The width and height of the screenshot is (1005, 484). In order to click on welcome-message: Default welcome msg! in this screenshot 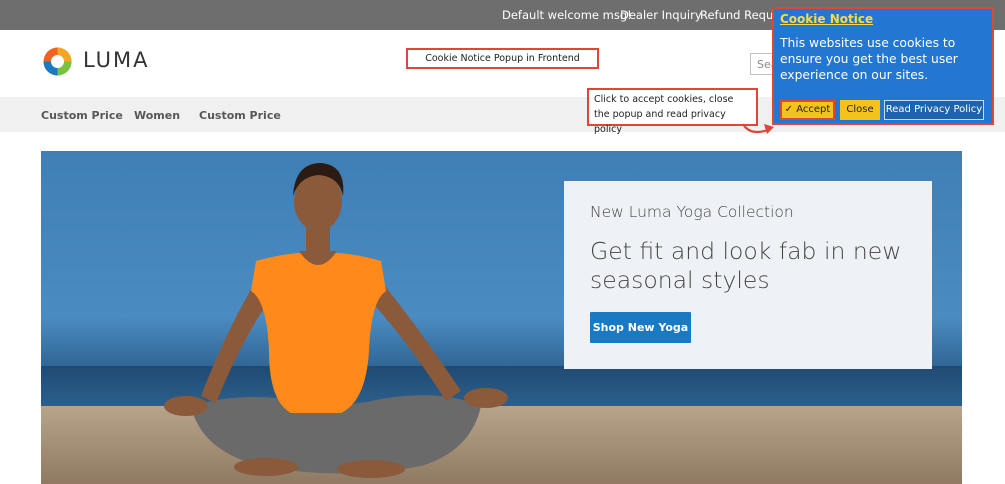, I will do `click(567, 15)`.